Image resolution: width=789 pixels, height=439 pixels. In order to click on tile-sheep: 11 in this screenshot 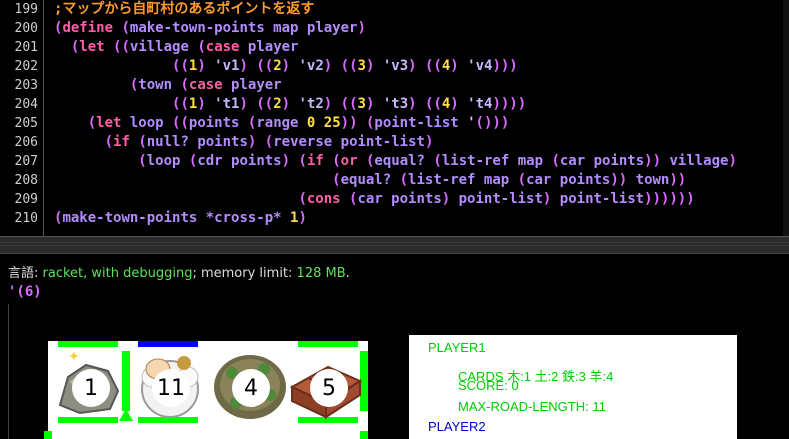, I will do `click(170, 385)`.